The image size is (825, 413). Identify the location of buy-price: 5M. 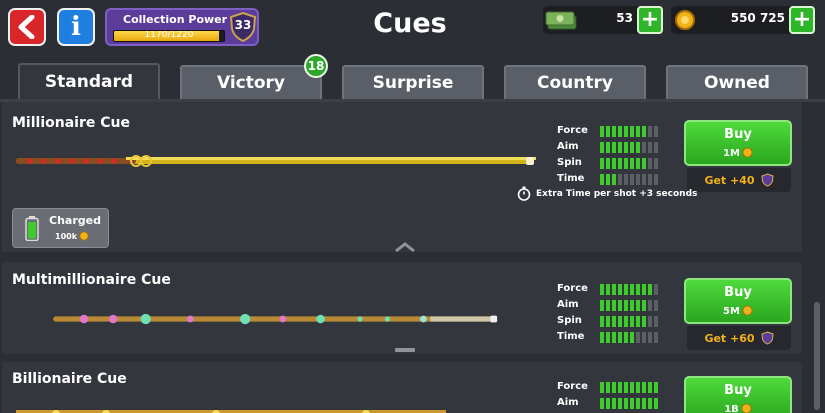
(738, 311).